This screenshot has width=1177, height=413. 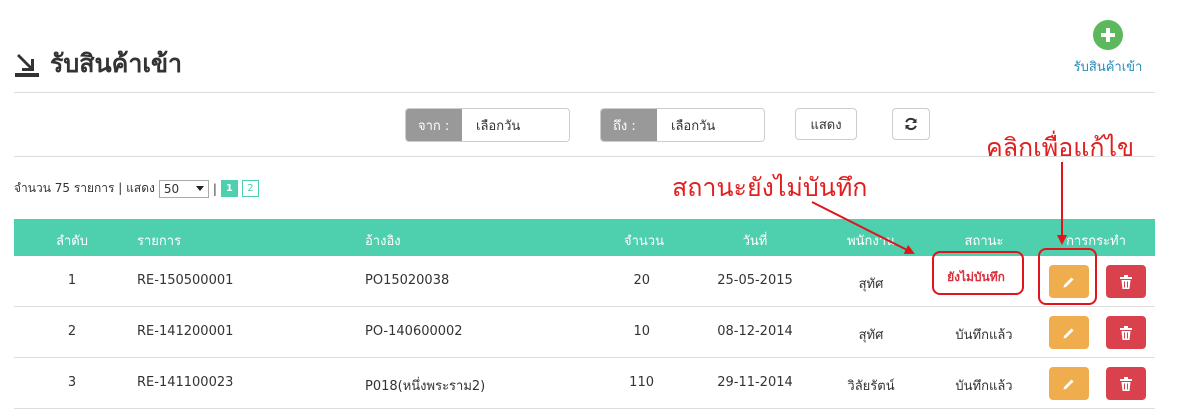 What do you see at coordinates (863, 227) in the screenshot?
I see `status-arrow` at bounding box center [863, 227].